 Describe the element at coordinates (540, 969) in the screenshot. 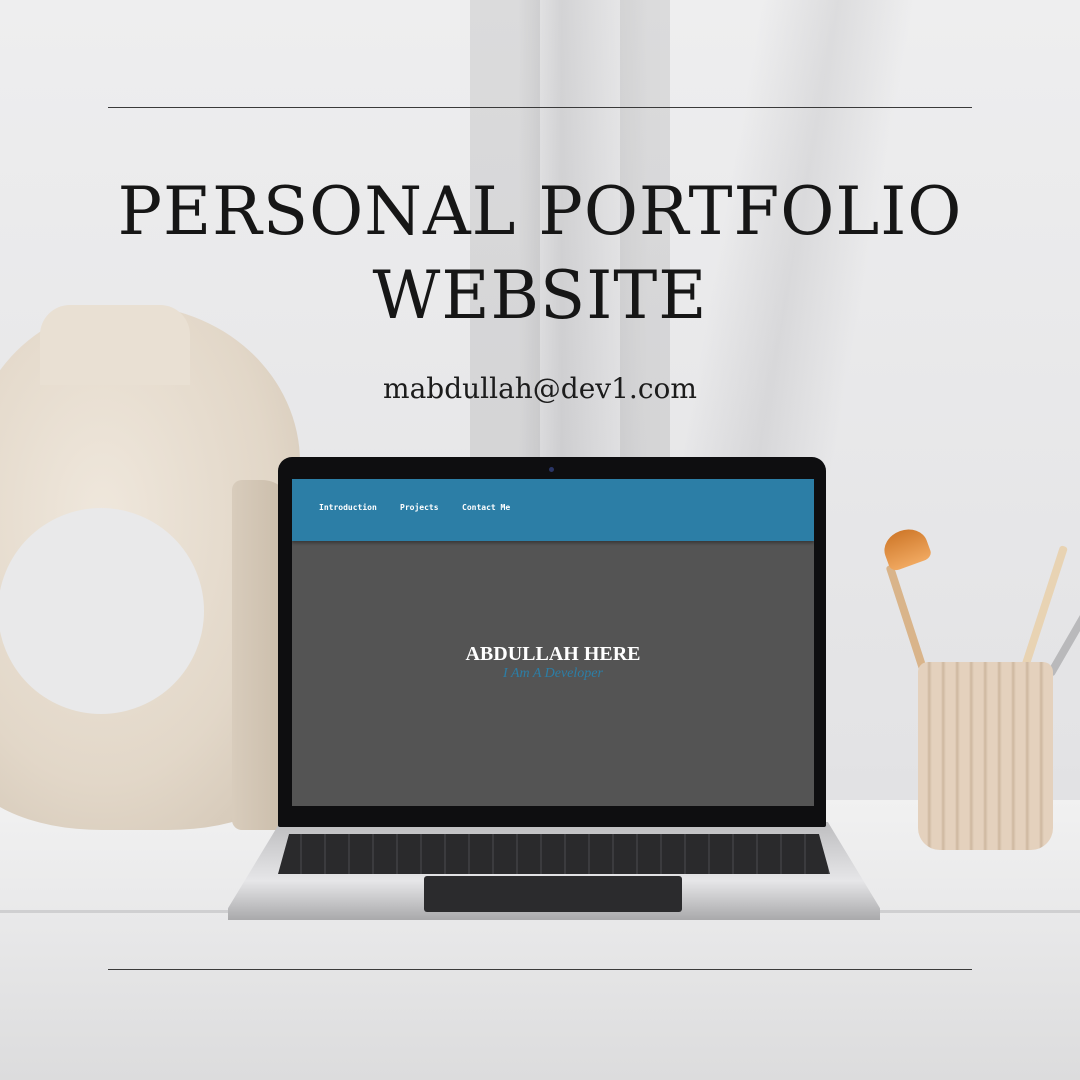

I see `bottom-divider` at that location.